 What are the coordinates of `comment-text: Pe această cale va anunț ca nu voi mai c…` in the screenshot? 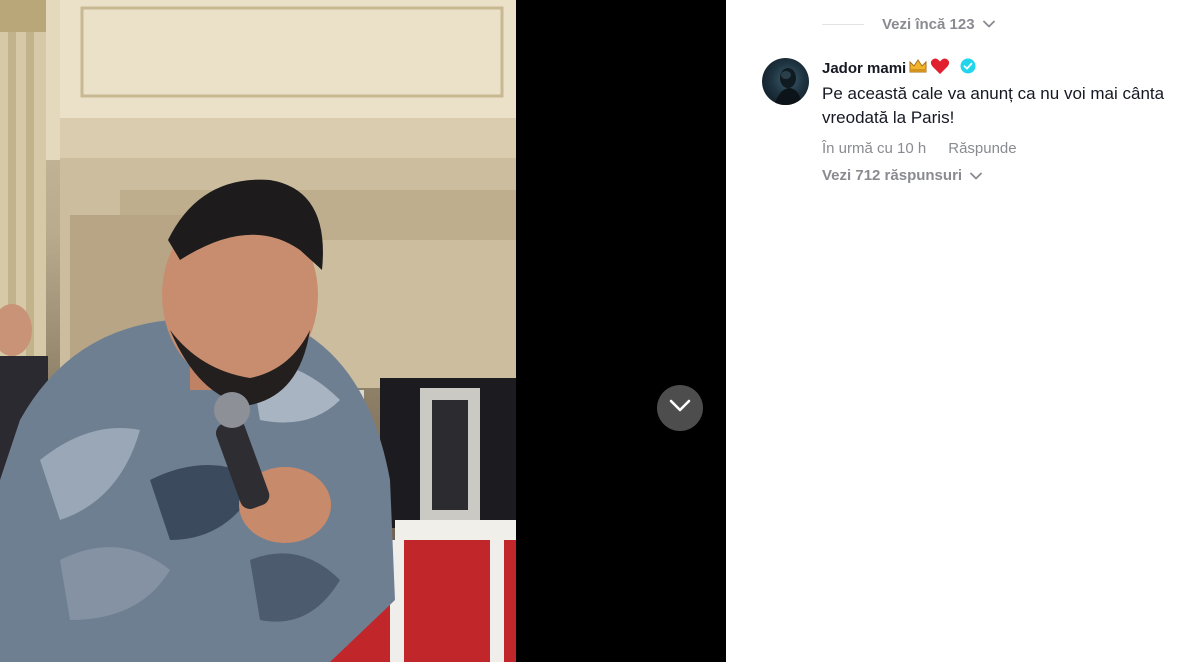 It's located at (1011, 106).